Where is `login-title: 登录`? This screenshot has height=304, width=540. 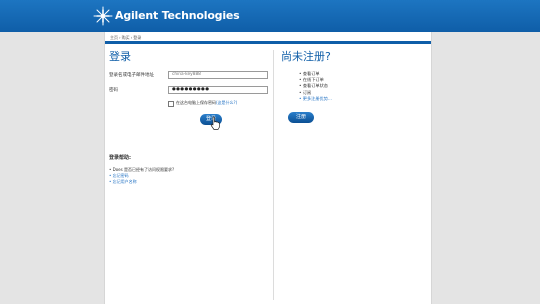
login-title: 登录 is located at coordinates (120, 56).